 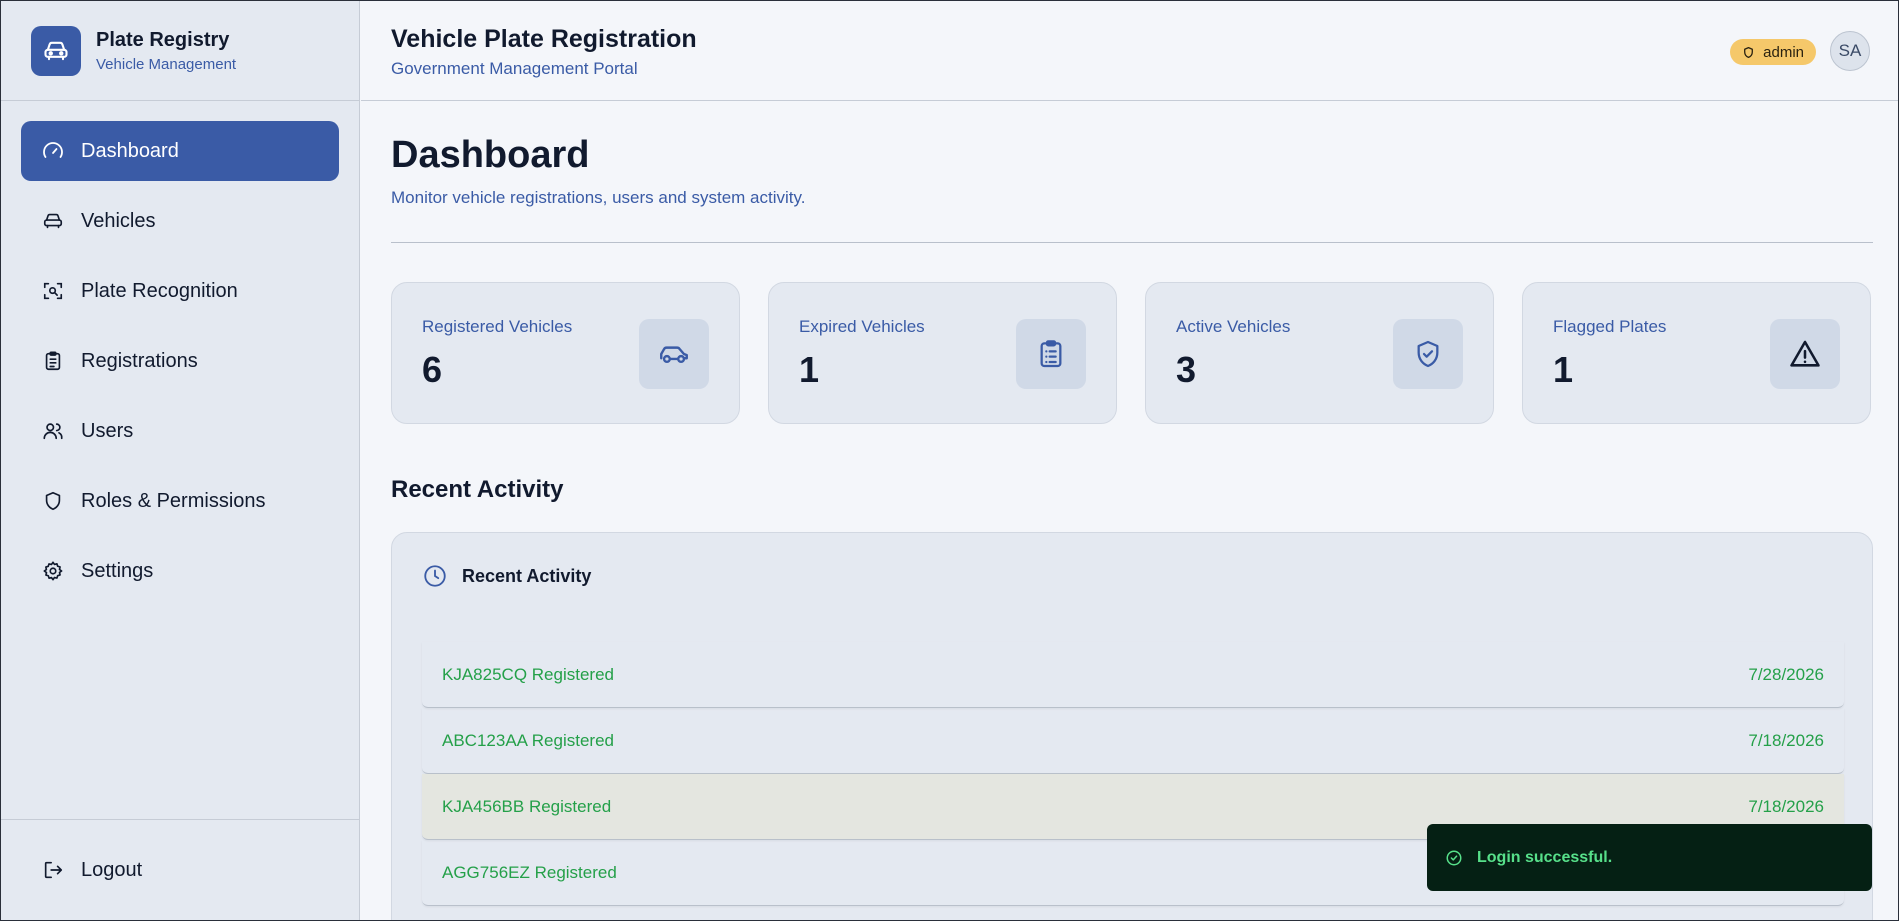 What do you see at coordinates (1233, 326) in the screenshot?
I see `stat-label: Active Vehicles` at bounding box center [1233, 326].